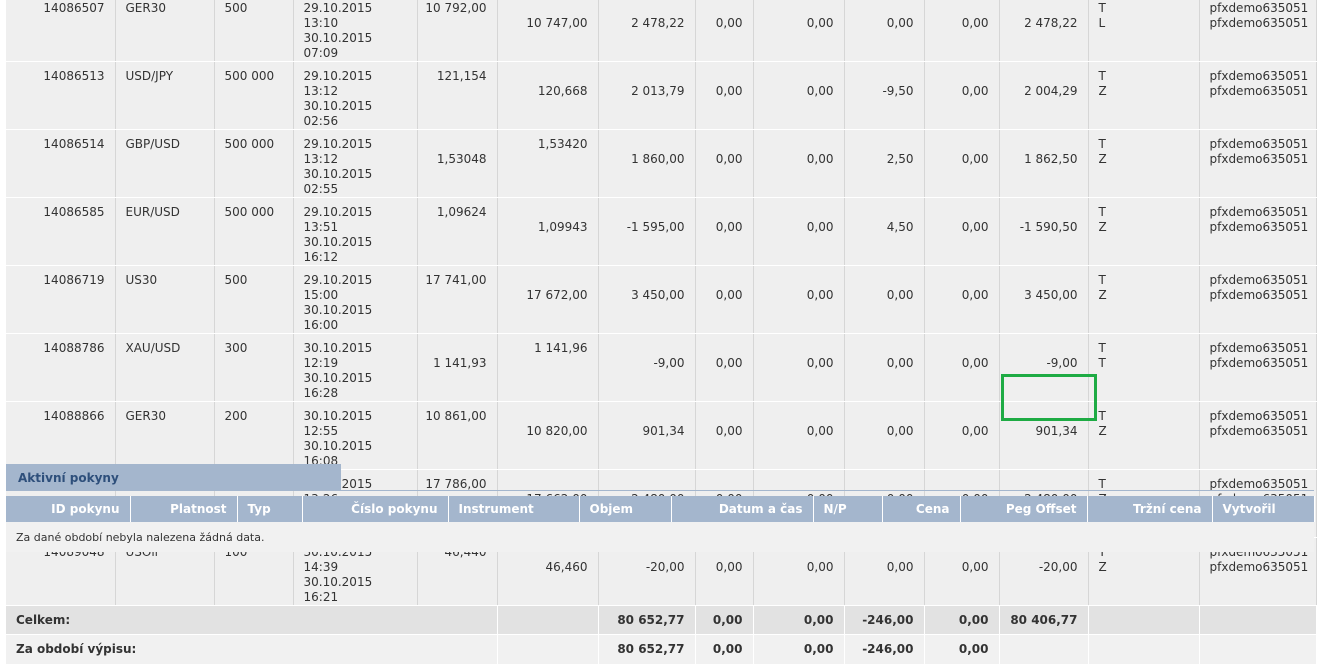 The width and height of the screenshot is (1328, 664). Describe the element at coordinates (375, 509) in the screenshot. I see `column-header: Číslo pokynu` at that location.